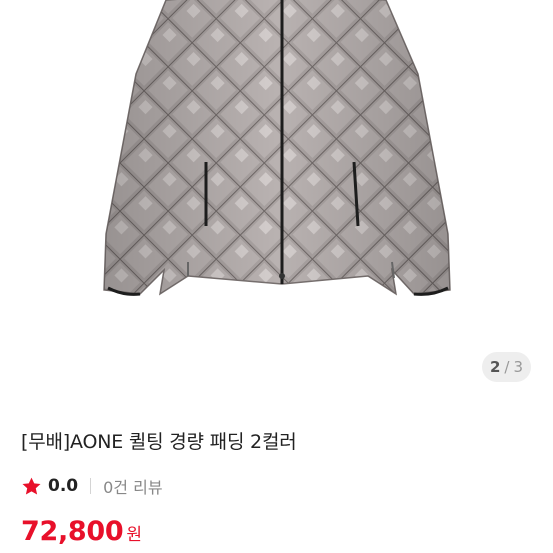 The width and height of the screenshot is (553, 553). Describe the element at coordinates (132, 486) in the screenshot. I see `review-count-link: 0건 리뷰` at that location.